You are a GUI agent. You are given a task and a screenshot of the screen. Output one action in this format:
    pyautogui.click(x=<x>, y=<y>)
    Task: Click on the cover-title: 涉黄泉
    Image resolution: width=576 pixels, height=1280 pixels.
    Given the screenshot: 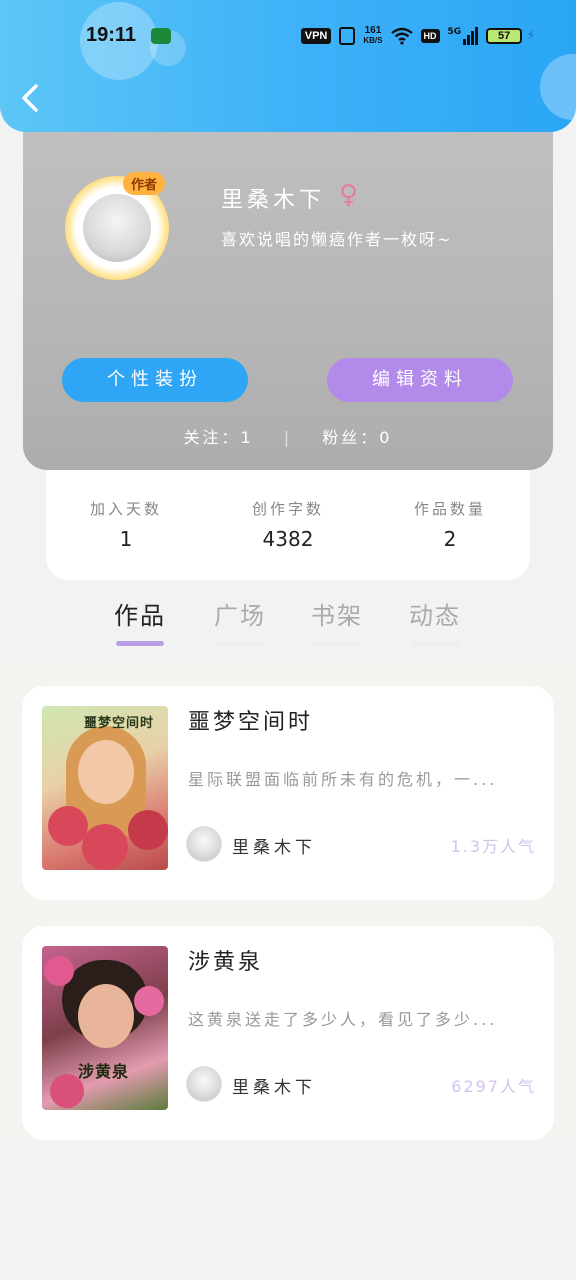 What is the action you would take?
    pyautogui.click(x=104, y=1071)
    